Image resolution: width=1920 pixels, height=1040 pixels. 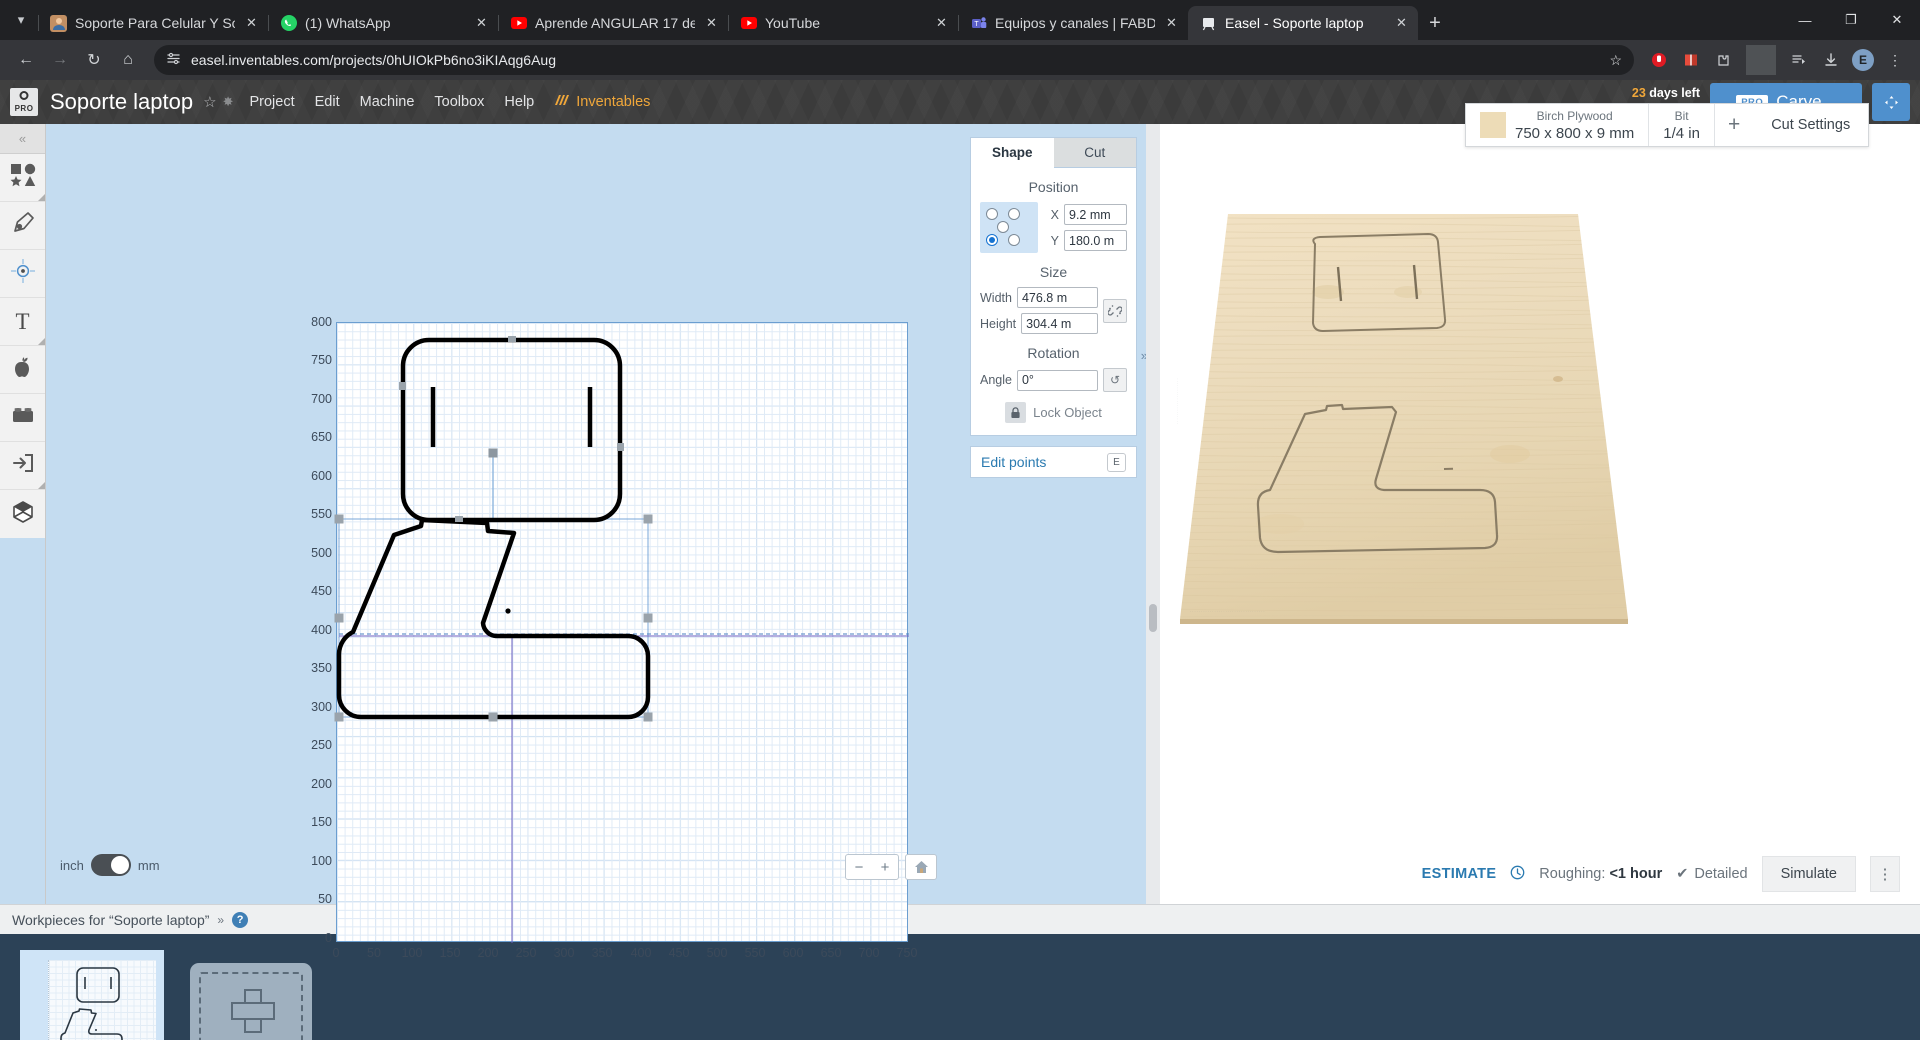 What do you see at coordinates (1115, 380) in the screenshot?
I see `rotation-reset-icon: ↺` at bounding box center [1115, 380].